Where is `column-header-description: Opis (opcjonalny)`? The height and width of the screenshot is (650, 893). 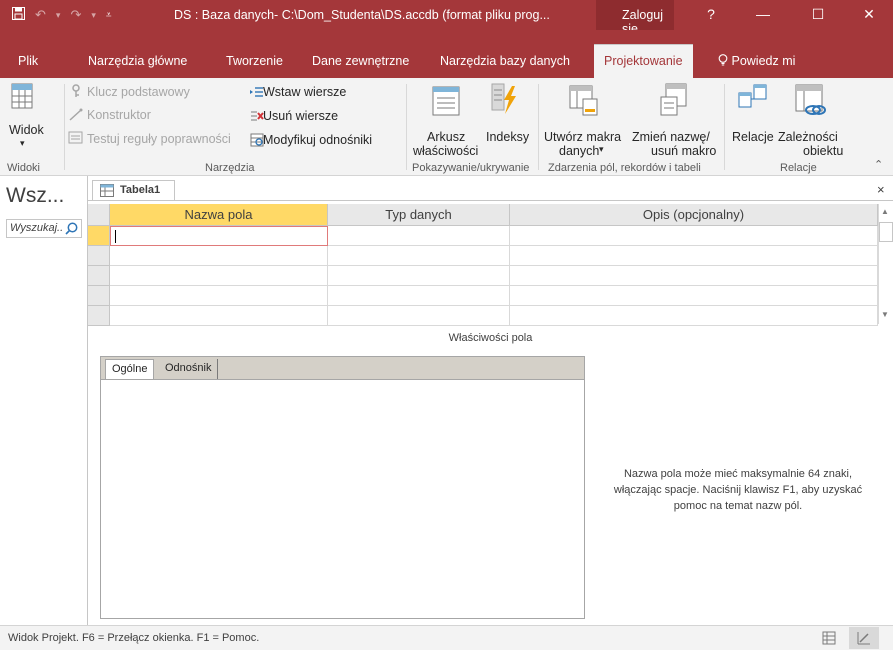
column-header-description: Opis (opcjonalny) is located at coordinates (694, 215).